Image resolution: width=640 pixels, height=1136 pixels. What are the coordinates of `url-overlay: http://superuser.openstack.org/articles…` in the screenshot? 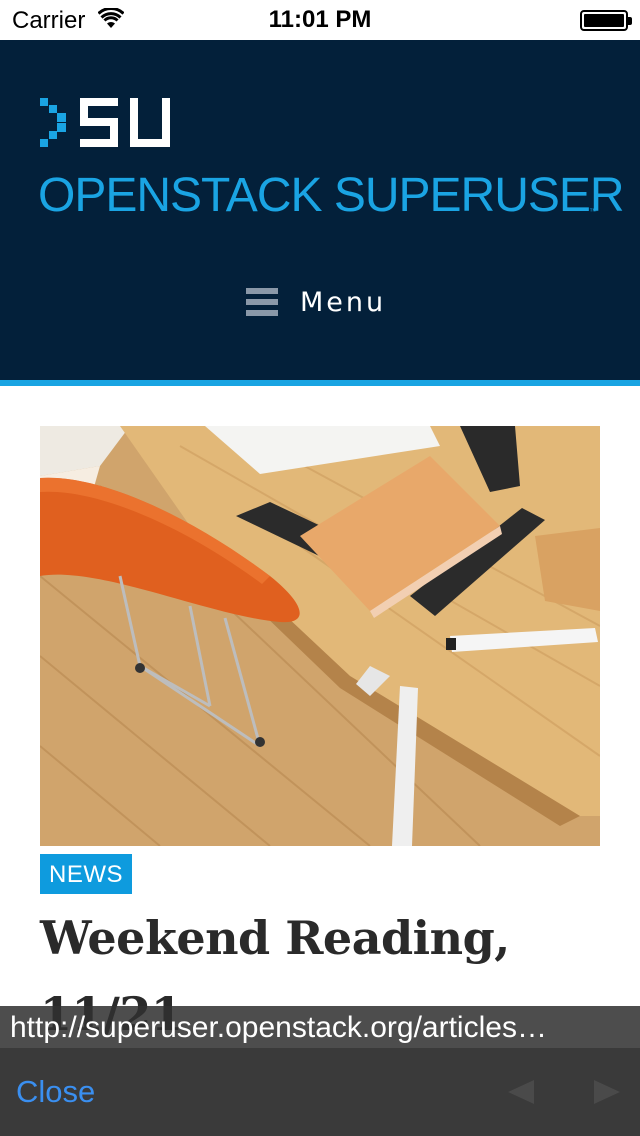 It's located at (320, 1027).